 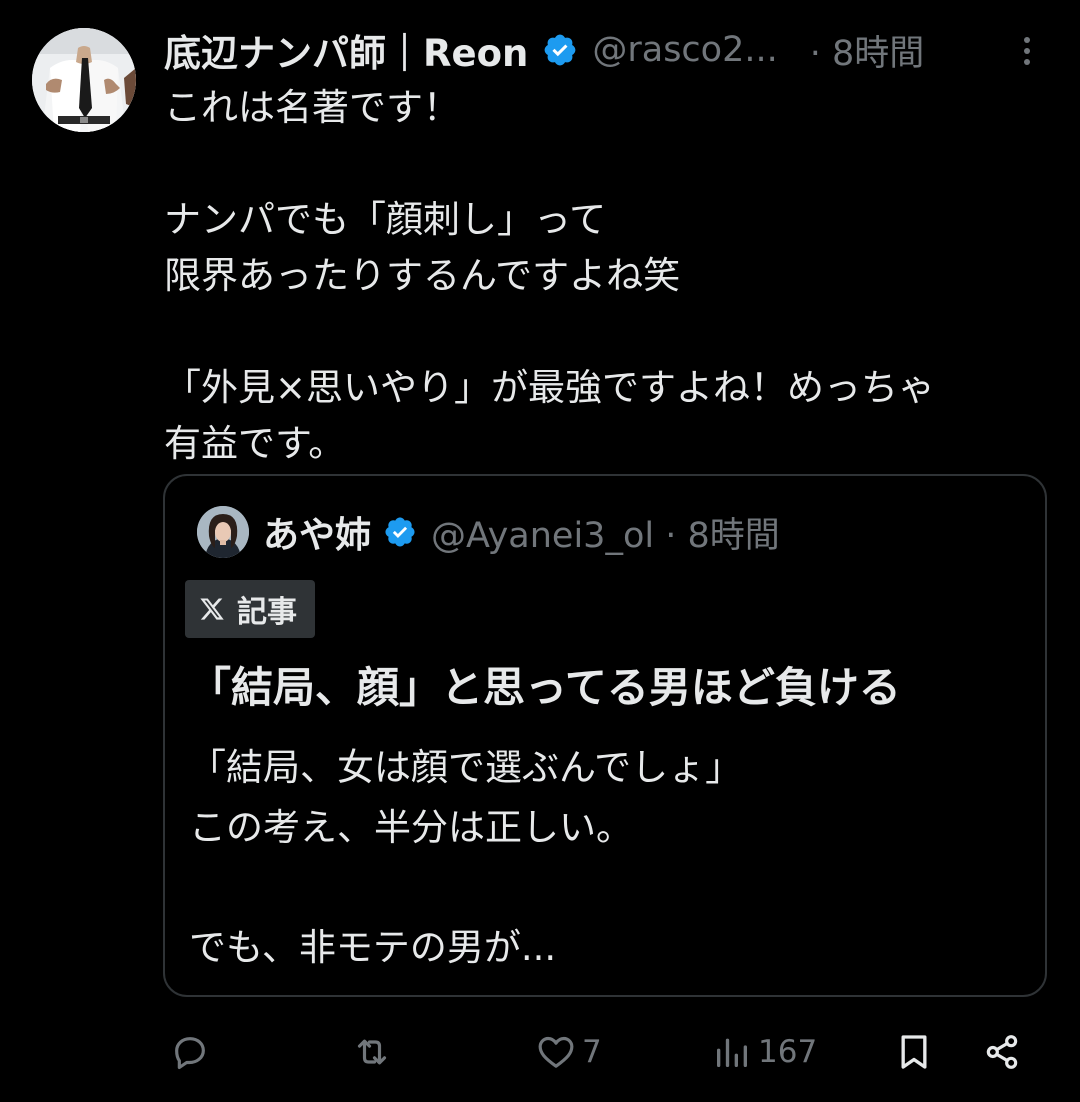 I want to click on quoted-author-avatar, so click(x=223, y=532).